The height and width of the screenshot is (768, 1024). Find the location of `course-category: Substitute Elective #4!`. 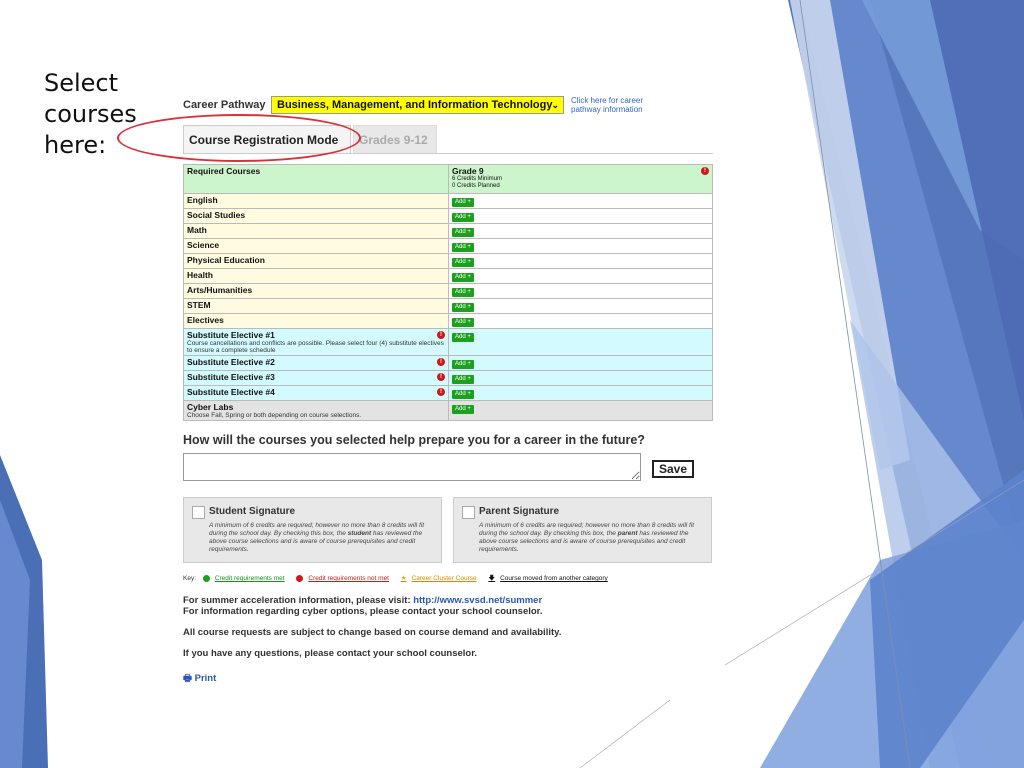

course-category: Substitute Elective #4! is located at coordinates (316, 393).